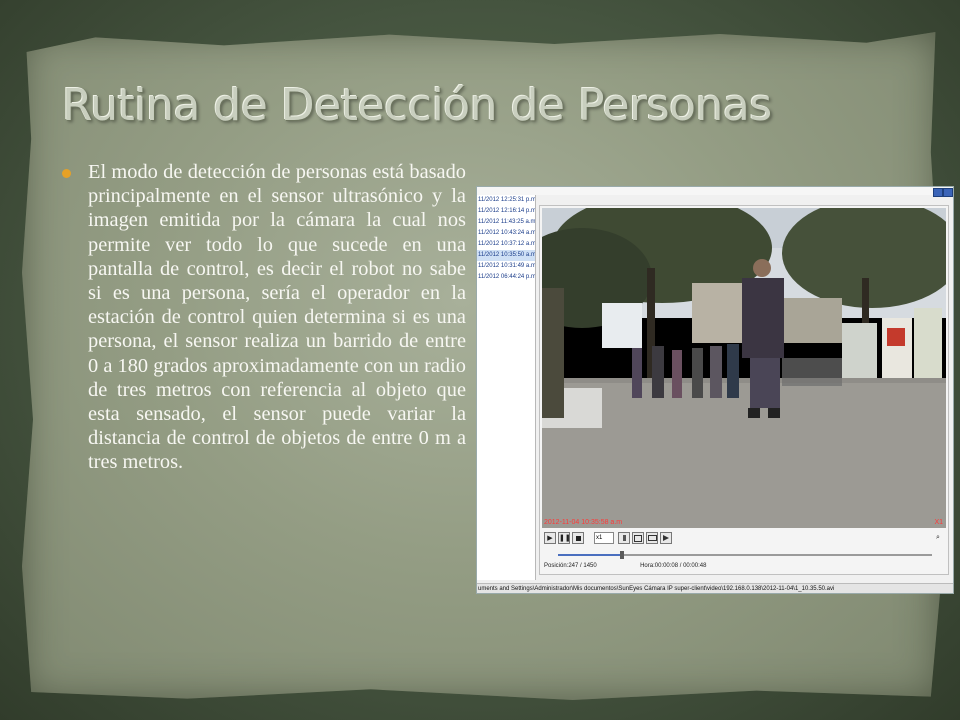 This screenshot has width=960, height=720. What do you see at coordinates (506, 266) in the screenshot?
I see `list-item: 11/2012 10:31:49 a.m` at bounding box center [506, 266].